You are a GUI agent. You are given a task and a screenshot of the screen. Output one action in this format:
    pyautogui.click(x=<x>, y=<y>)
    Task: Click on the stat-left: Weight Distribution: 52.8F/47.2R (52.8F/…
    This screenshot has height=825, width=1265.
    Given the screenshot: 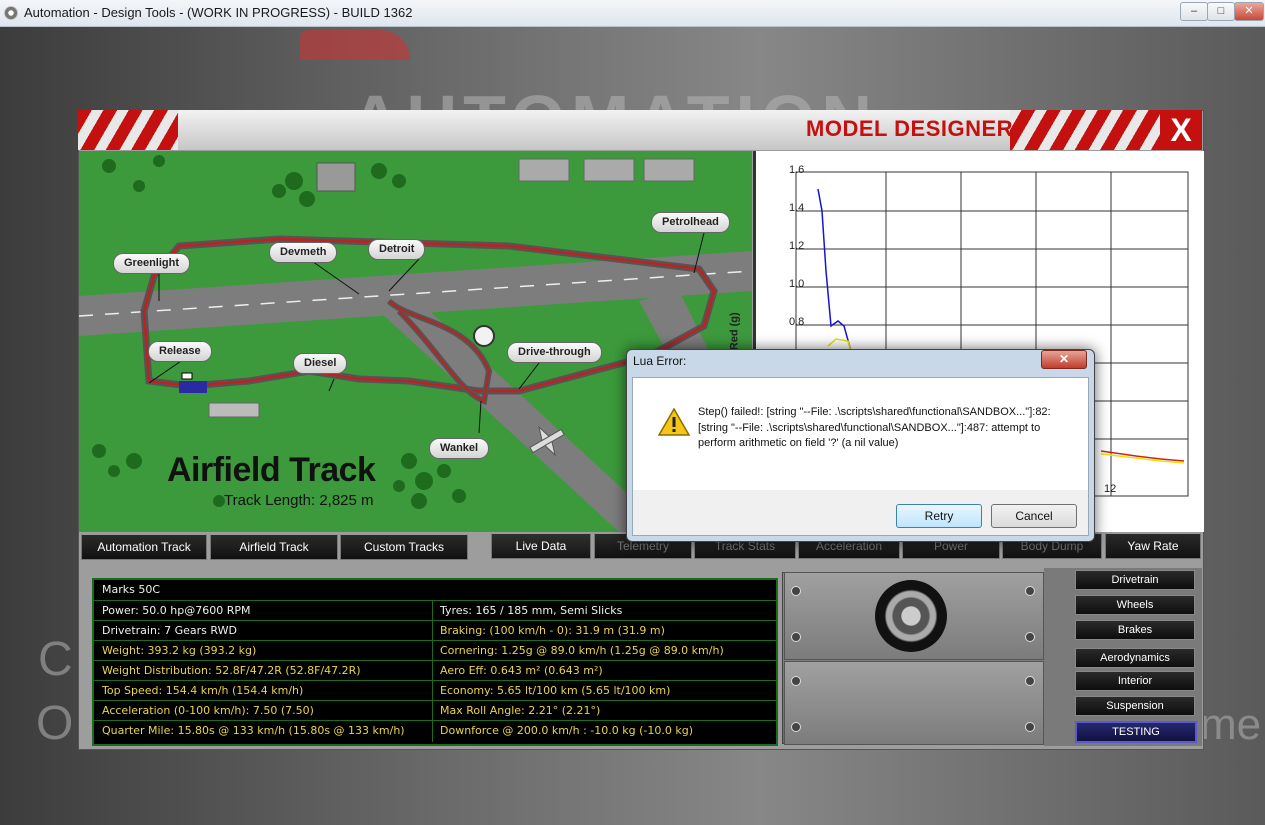 What is the action you would take?
    pyautogui.click(x=231, y=670)
    